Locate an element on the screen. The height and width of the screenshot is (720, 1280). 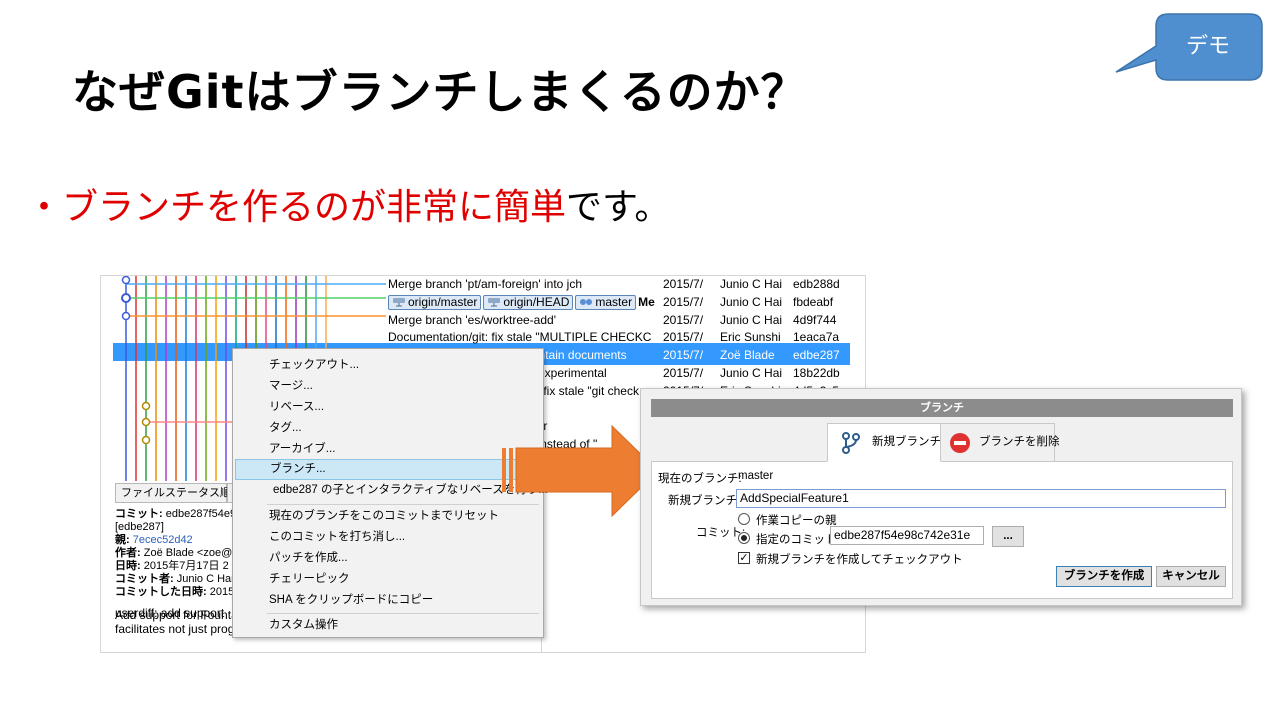
commit-message: er is located at coordinates (593, 410).